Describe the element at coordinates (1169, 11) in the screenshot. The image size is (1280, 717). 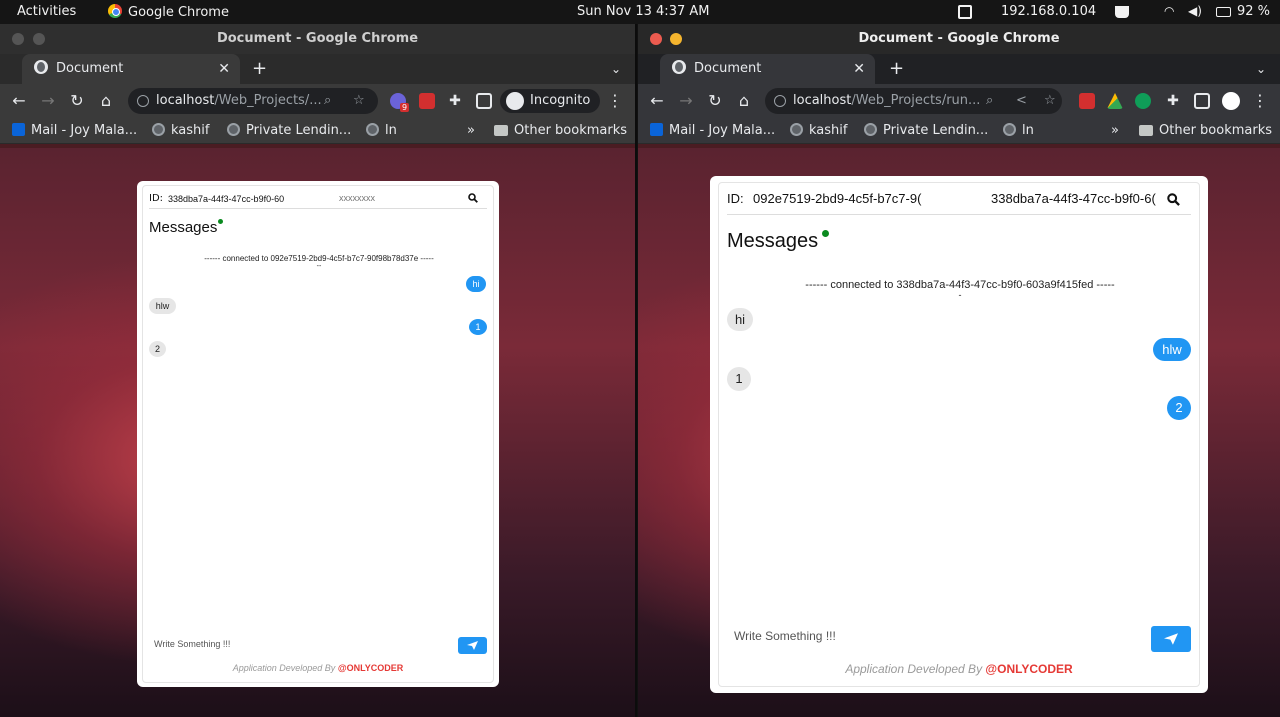
I see `wifi-icon: ◠` at that location.